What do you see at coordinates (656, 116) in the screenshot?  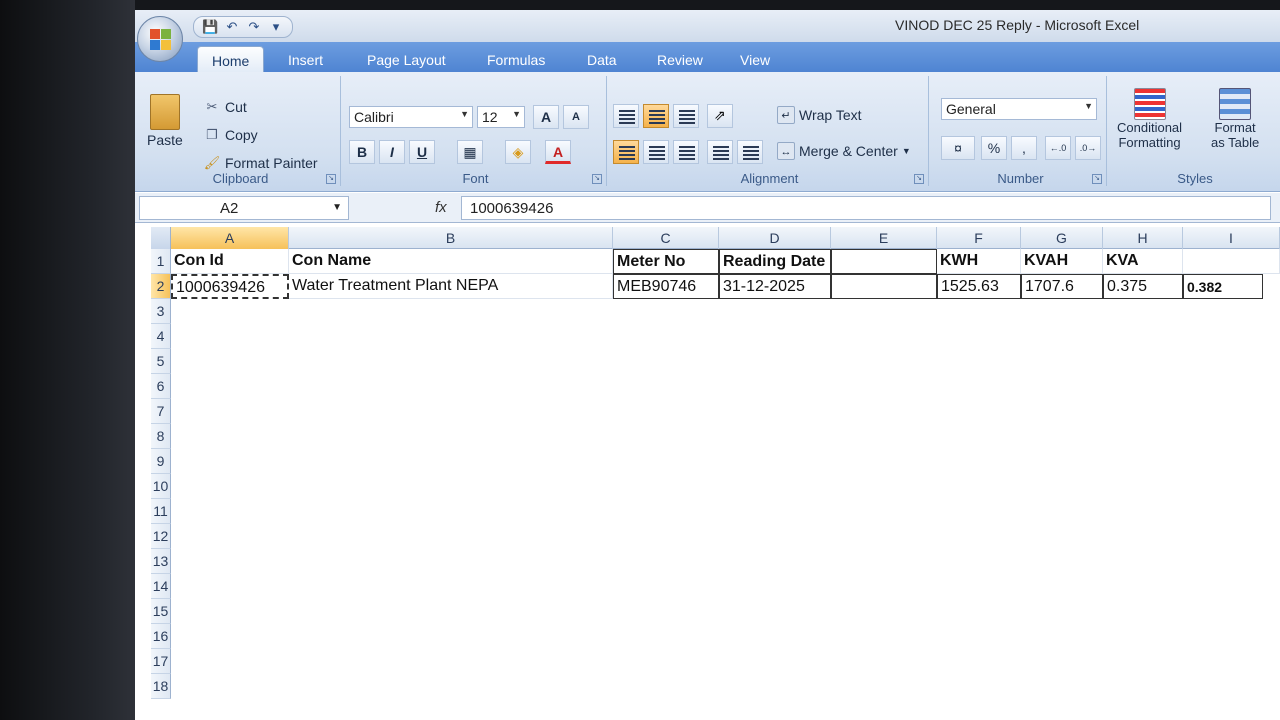 I see `align-middle-button` at bounding box center [656, 116].